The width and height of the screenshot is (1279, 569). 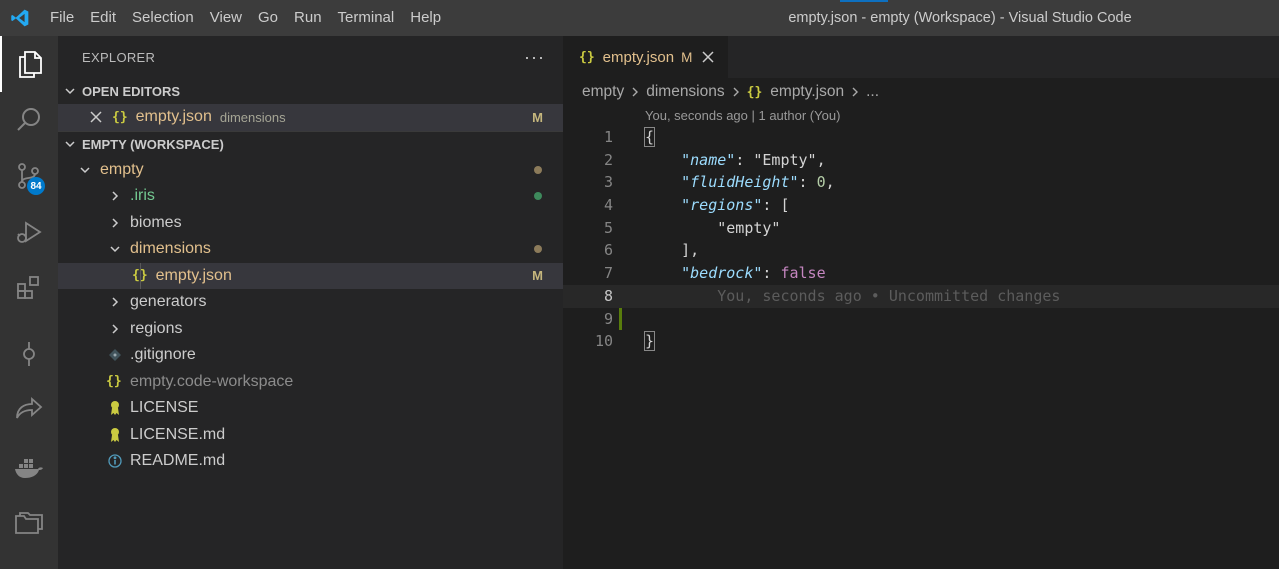 What do you see at coordinates (366, 18) in the screenshot?
I see `menu-terminal: Terminal` at bounding box center [366, 18].